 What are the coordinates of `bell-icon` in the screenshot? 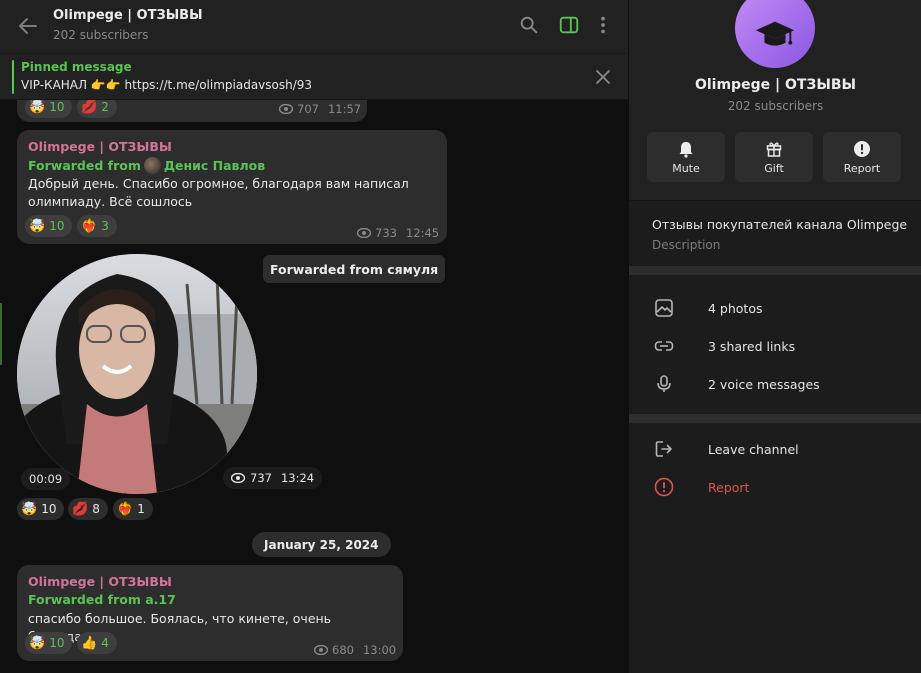 It's located at (686, 149).